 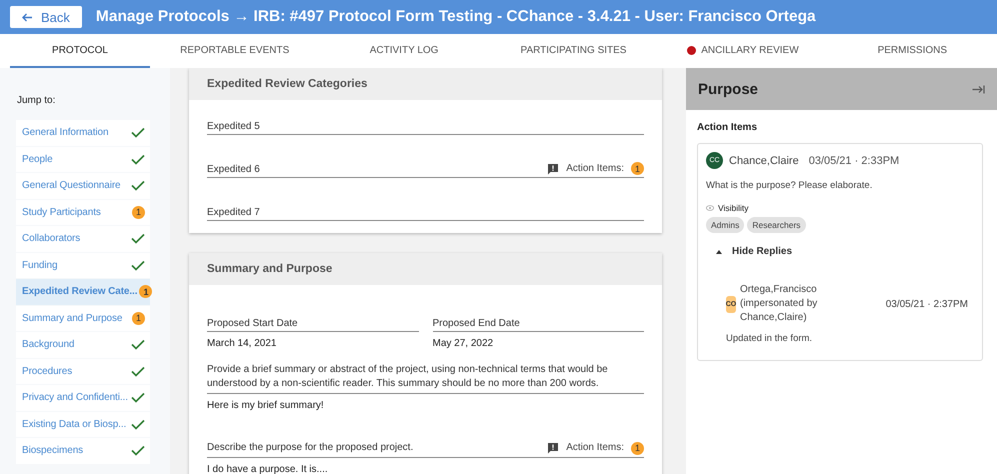 What do you see at coordinates (779, 304) in the screenshot?
I see `reply-author: Ortega,Francisco (impersonated by Chance,Claire)` at bounding box center [779, 304].